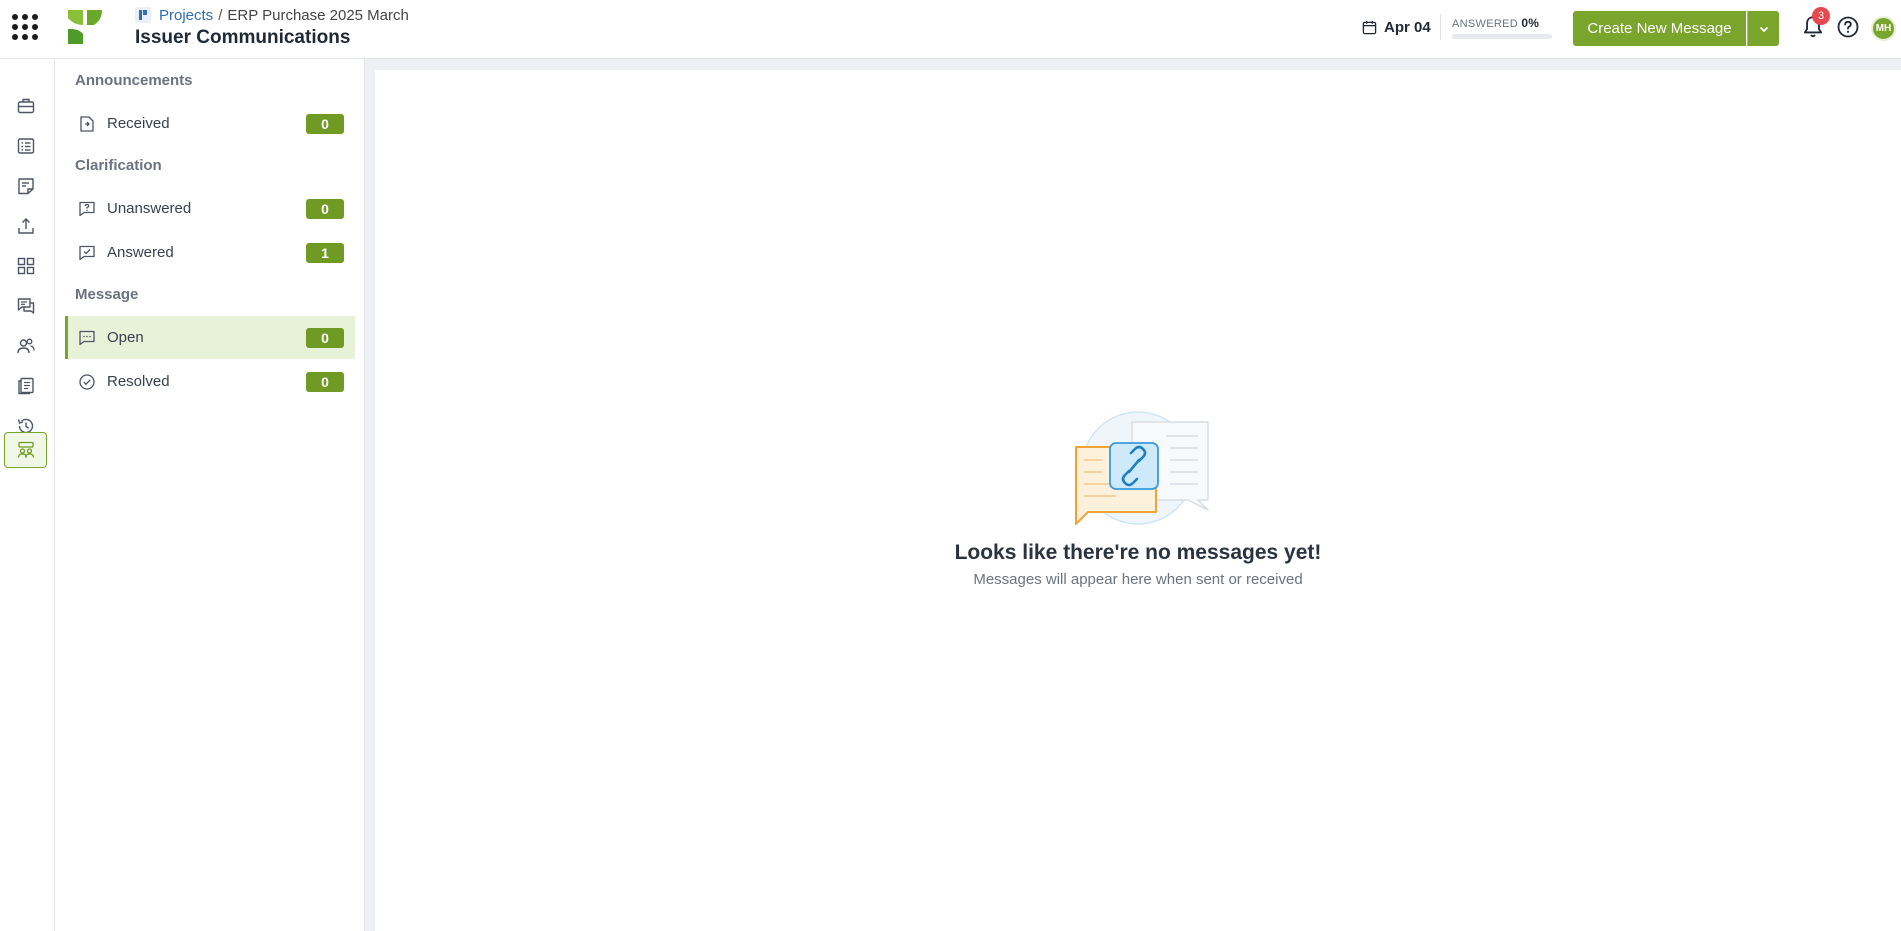 Image resolution: width=1901 pixels, height=931 pixels. Describe the element at coordinates (1530, 23) in the screenshot. I see `answered-value: 0%` at that location.